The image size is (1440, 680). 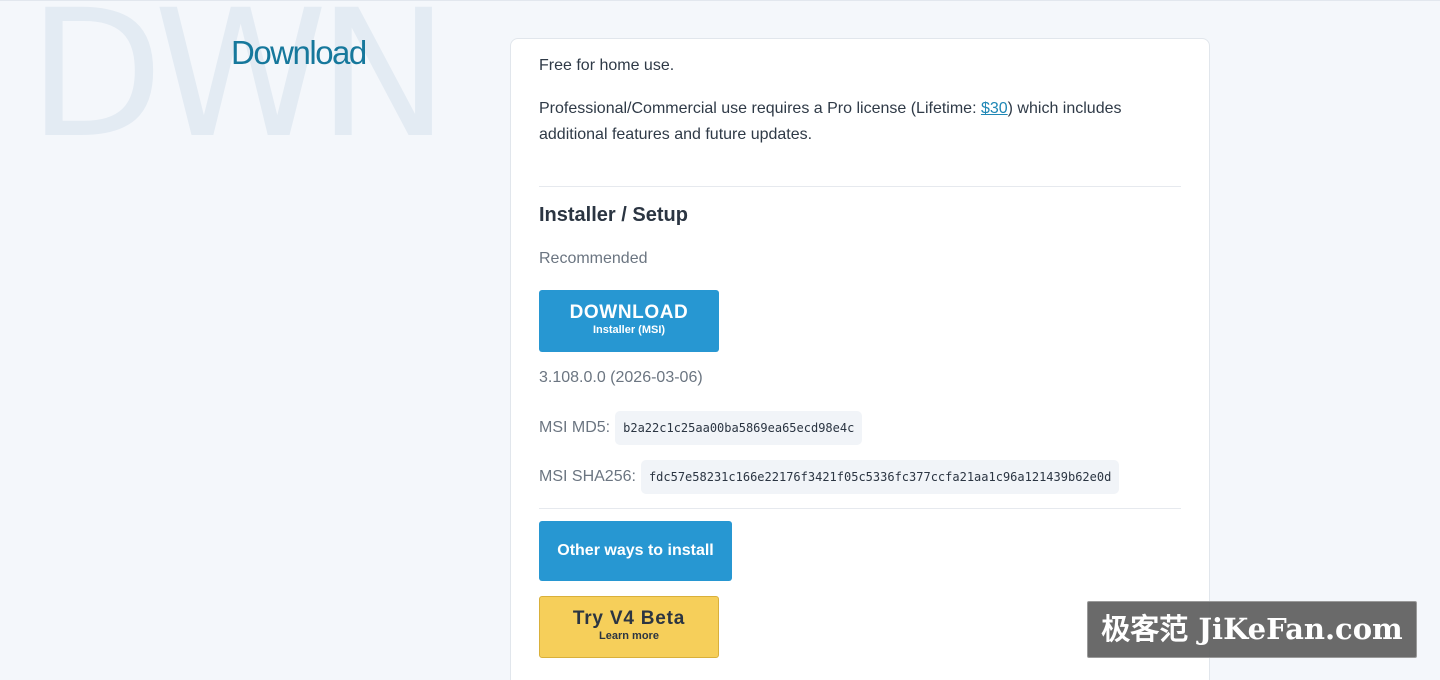 I want to click on recommended-label: Recommended, so click(x=593, y=258).